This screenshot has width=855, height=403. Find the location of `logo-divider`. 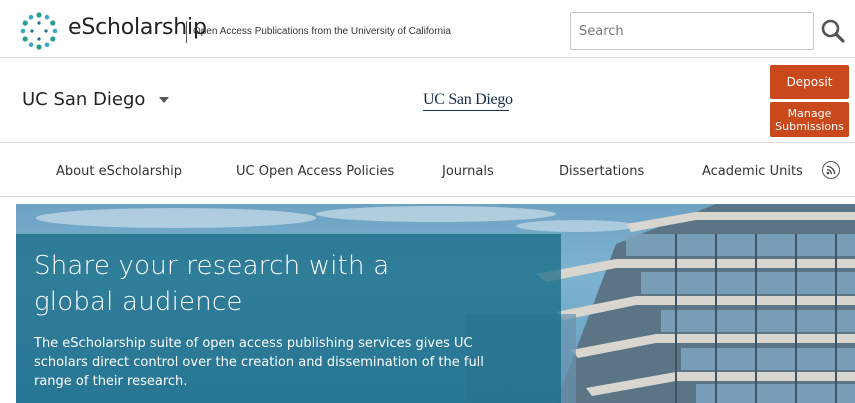

logo-divider is located at coordinates (186, 32).